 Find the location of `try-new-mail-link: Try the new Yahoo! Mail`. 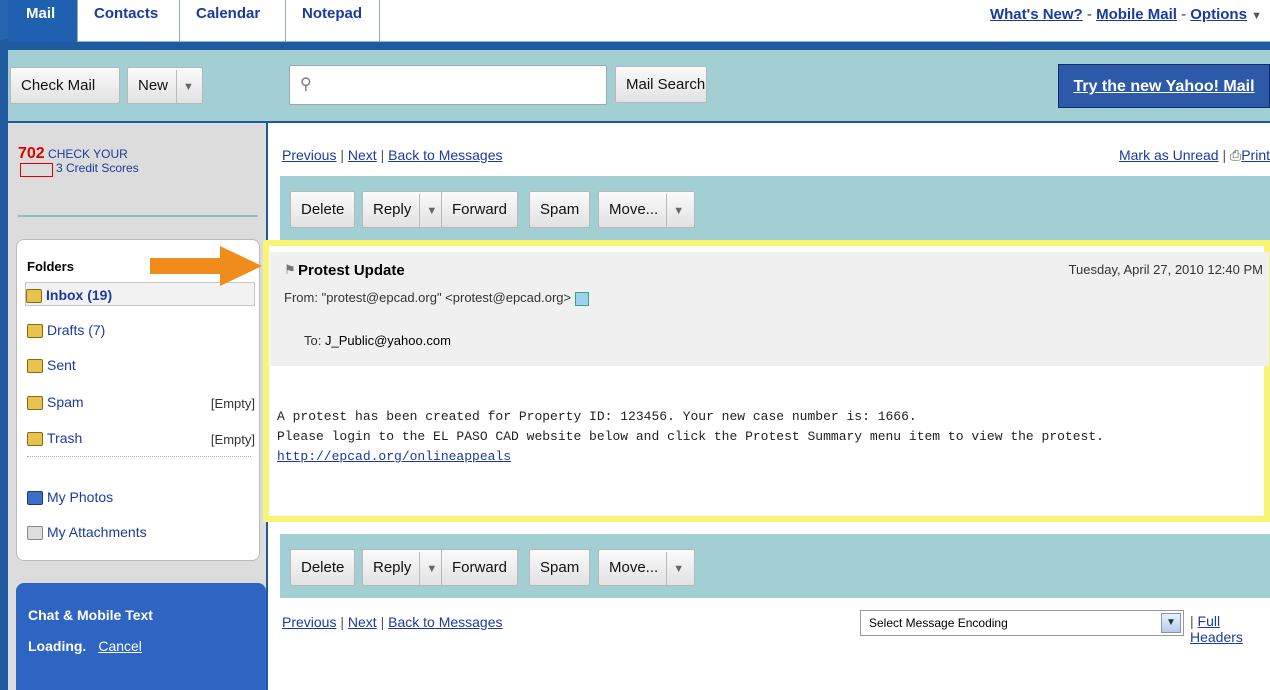

try-new-mail-link: Try the new Yahoo! Mail is located at coordinates (1163, 86).